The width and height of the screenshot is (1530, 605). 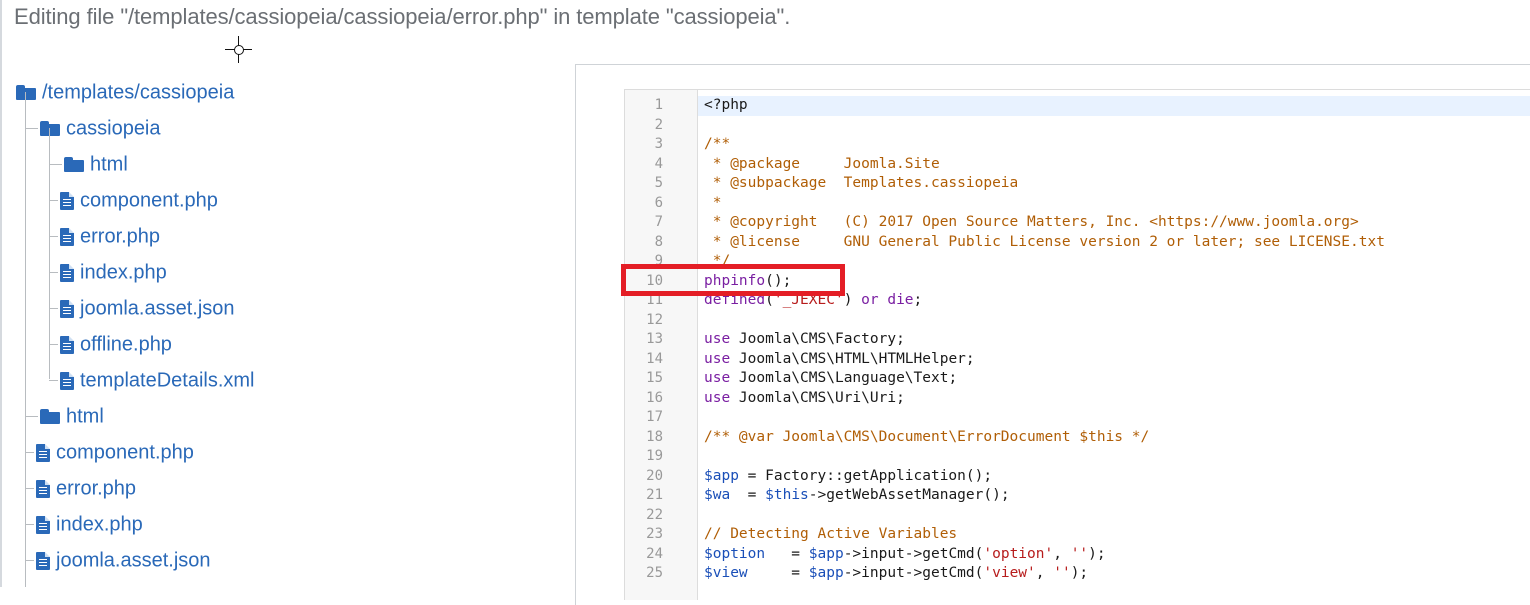 I want to click on highlight-annotation-box, so click(x=733, y=280).